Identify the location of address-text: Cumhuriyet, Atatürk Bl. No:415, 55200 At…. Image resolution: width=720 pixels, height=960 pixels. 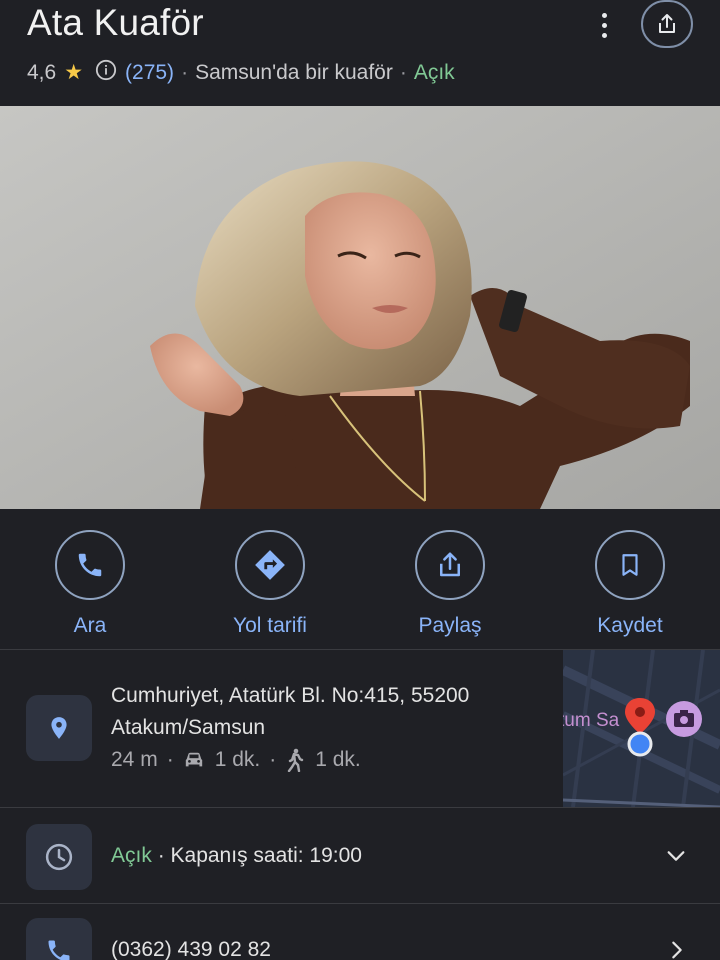
(331, 712).